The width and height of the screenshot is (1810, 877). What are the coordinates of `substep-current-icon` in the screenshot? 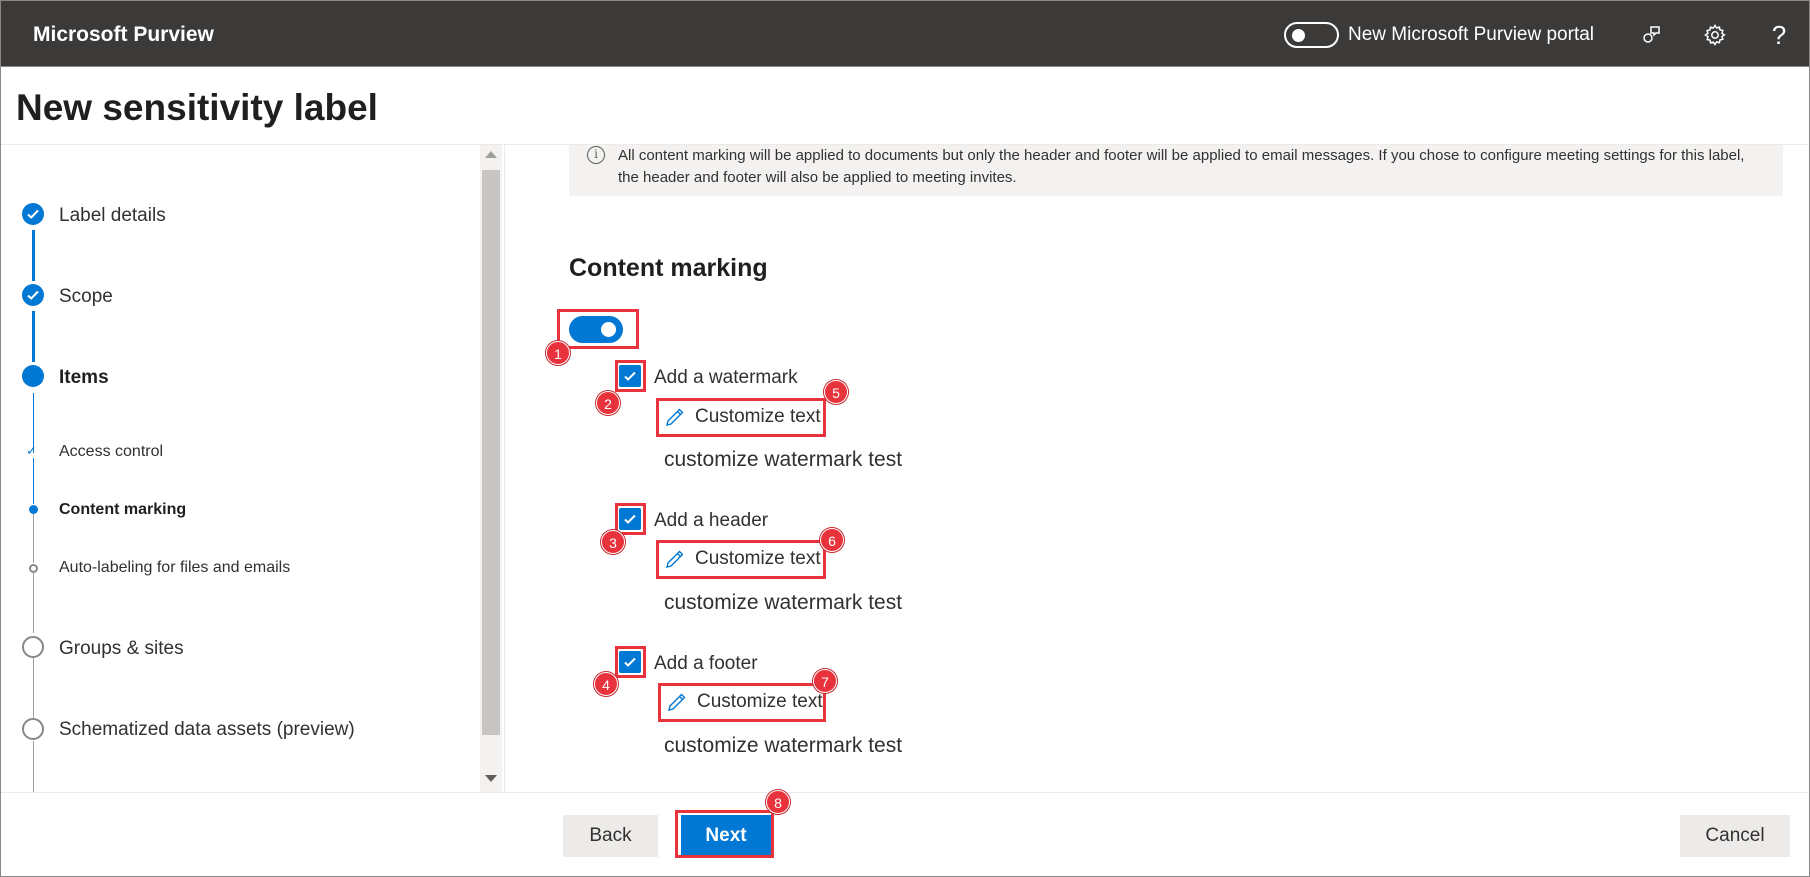 It's located at (33, 509).